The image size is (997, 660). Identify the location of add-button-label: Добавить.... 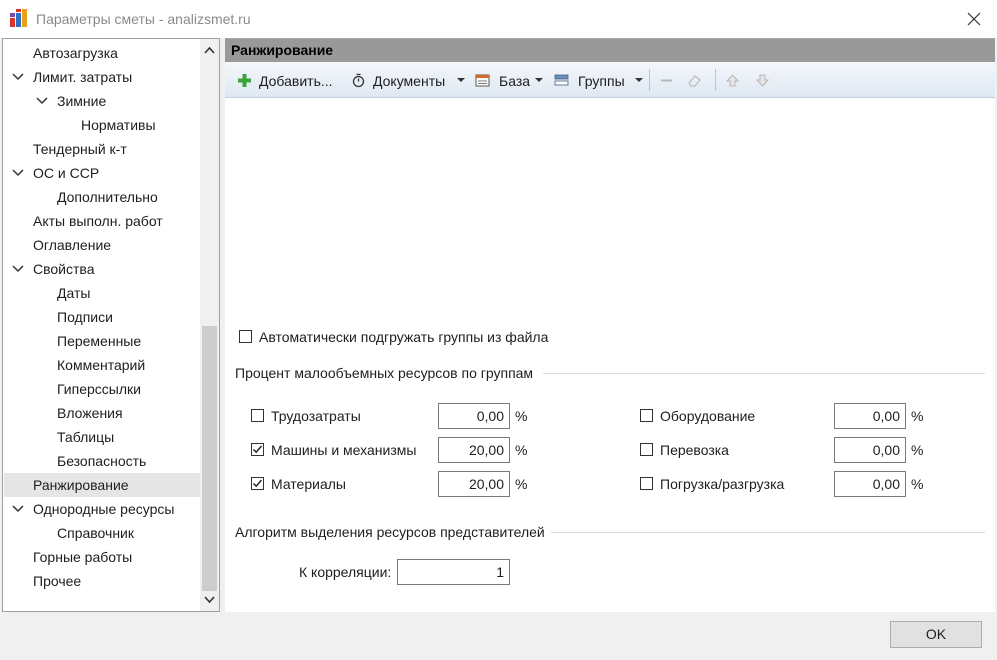
(296, 81).